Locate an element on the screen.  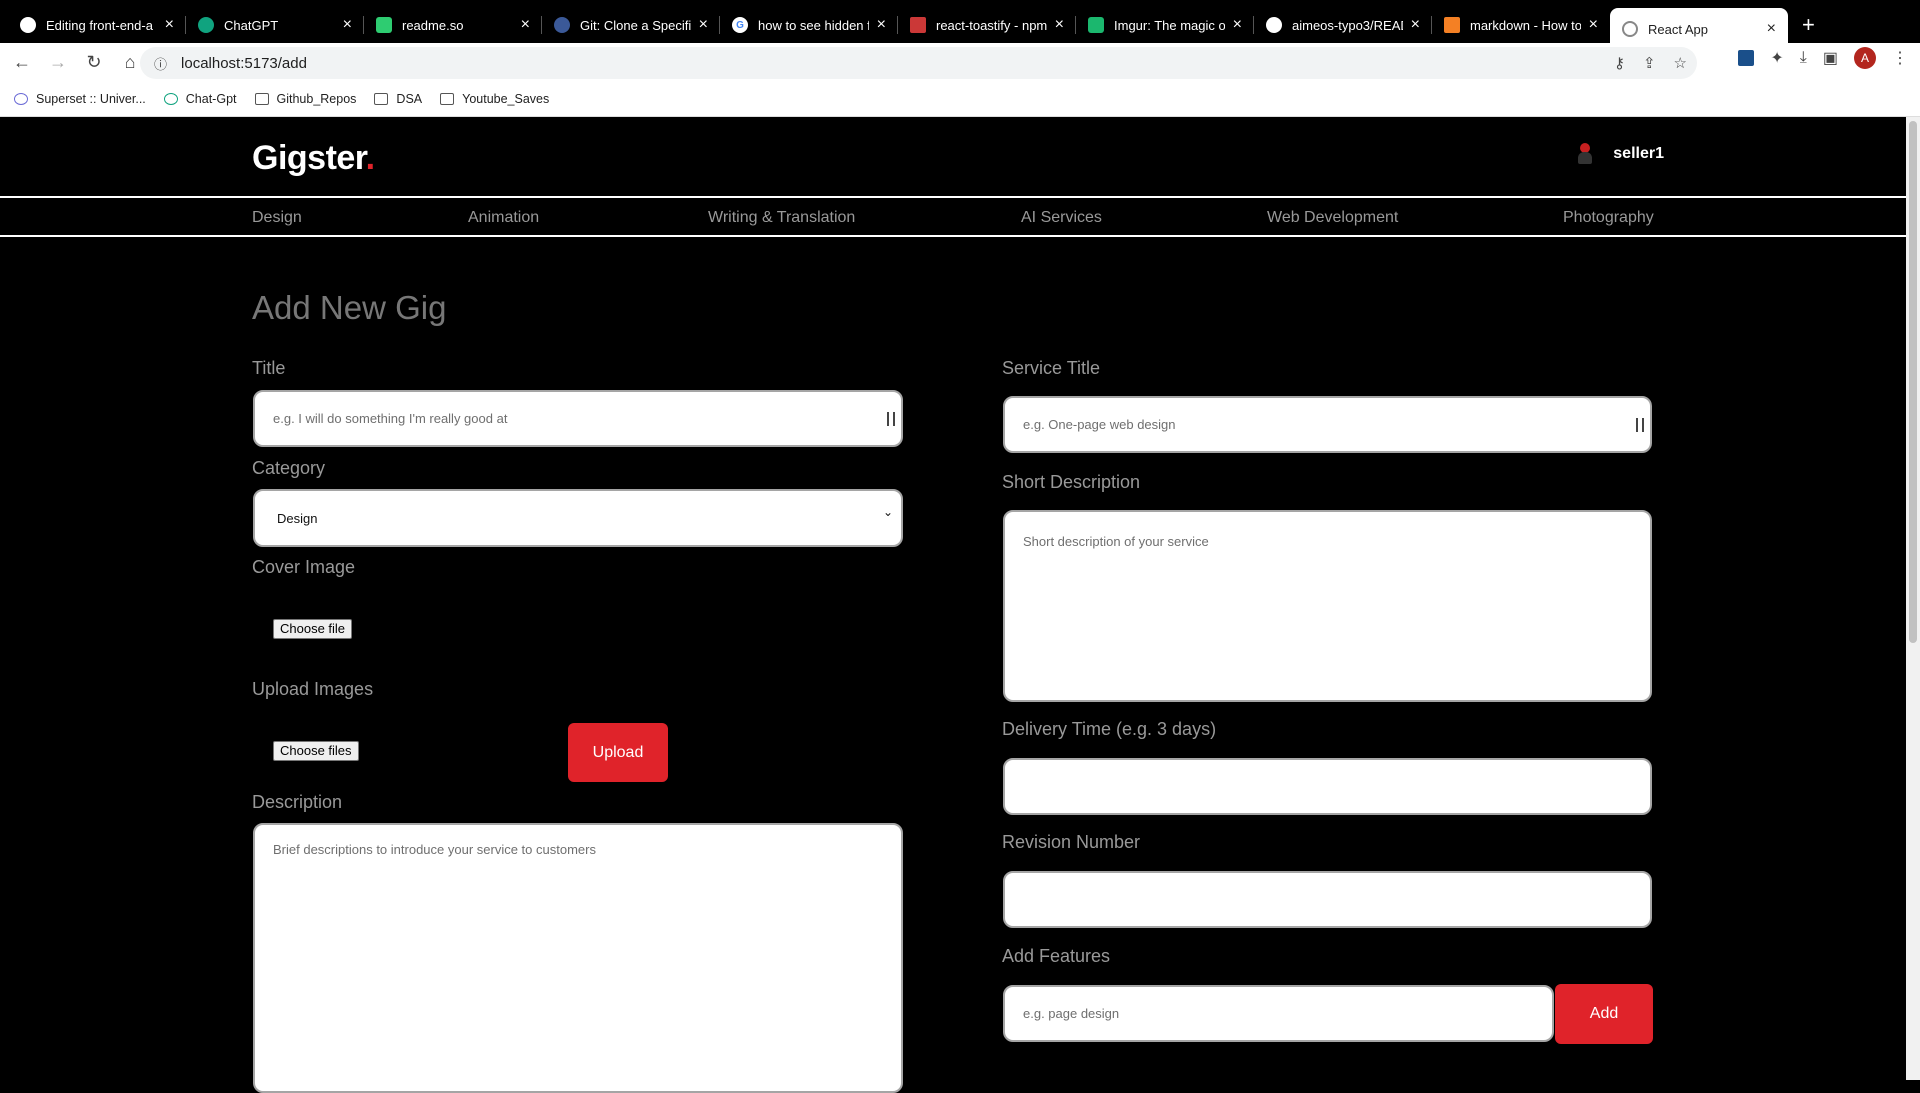
features-input: e.g. page design is located at coordinates (1278, 1013).